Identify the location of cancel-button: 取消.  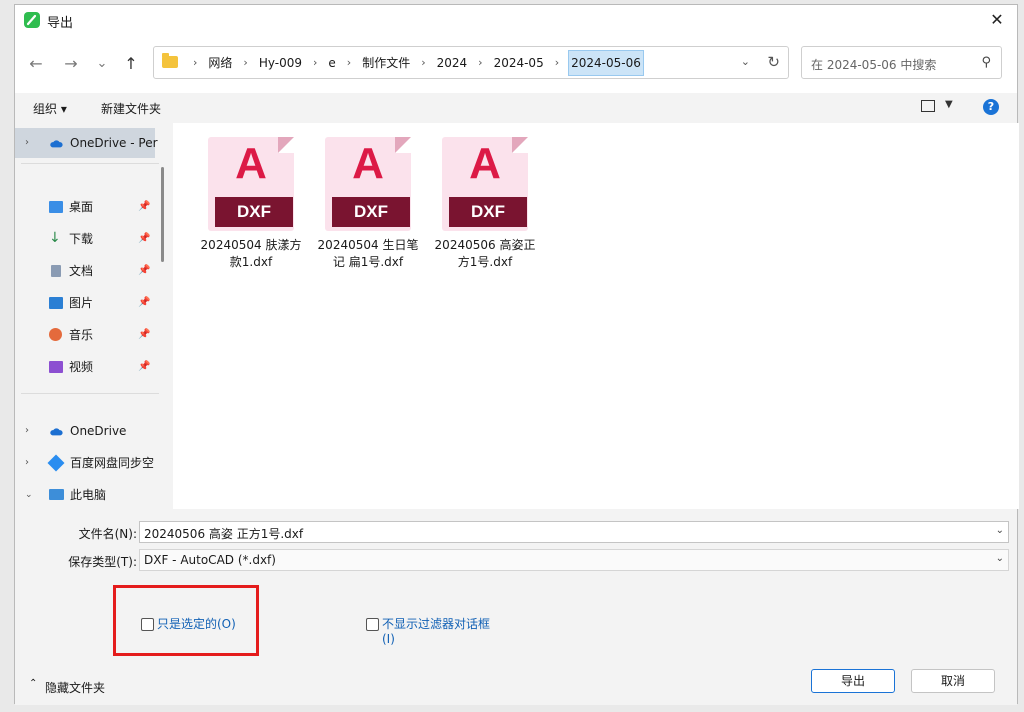
(953, 681).